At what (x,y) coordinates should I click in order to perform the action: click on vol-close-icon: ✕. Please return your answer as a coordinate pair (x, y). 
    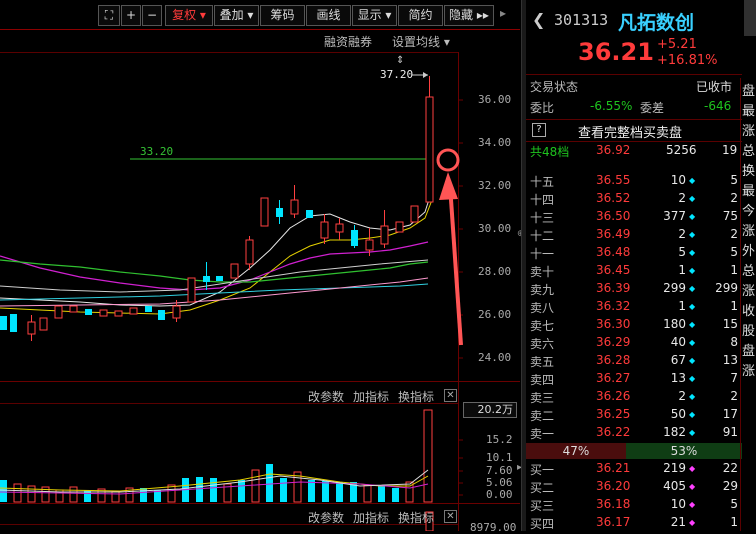
    Looking at the image, I should click on (450, 395).